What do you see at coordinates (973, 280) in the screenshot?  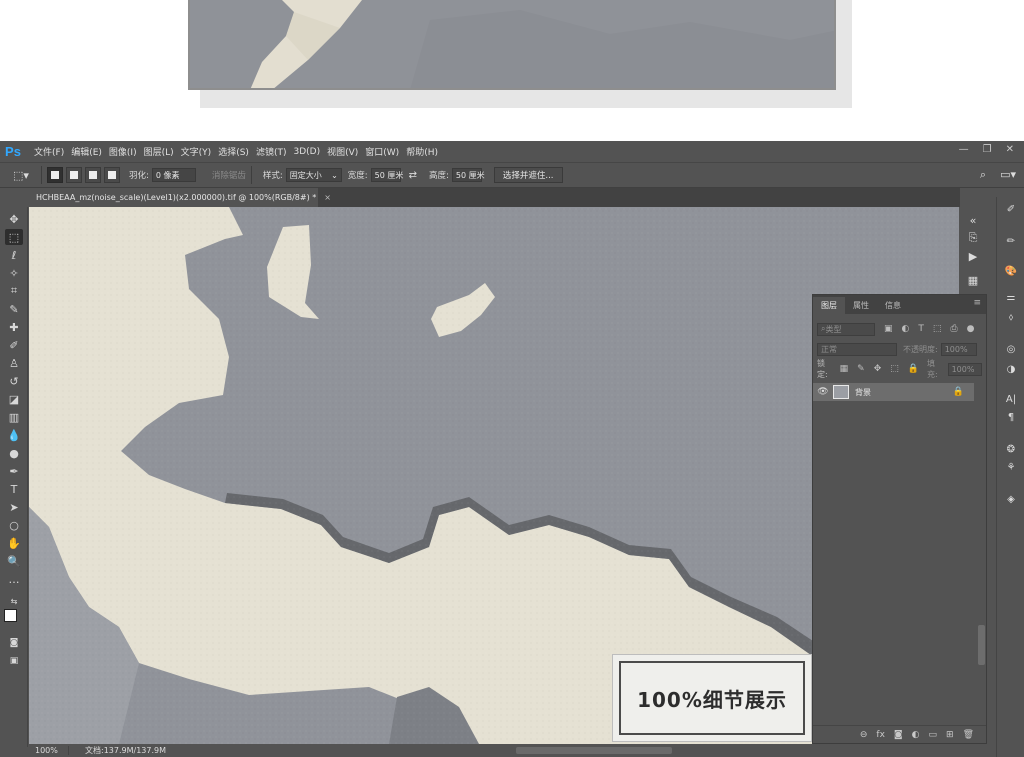 I see `grid-icon: ▦` at bounding box center [973, 280].